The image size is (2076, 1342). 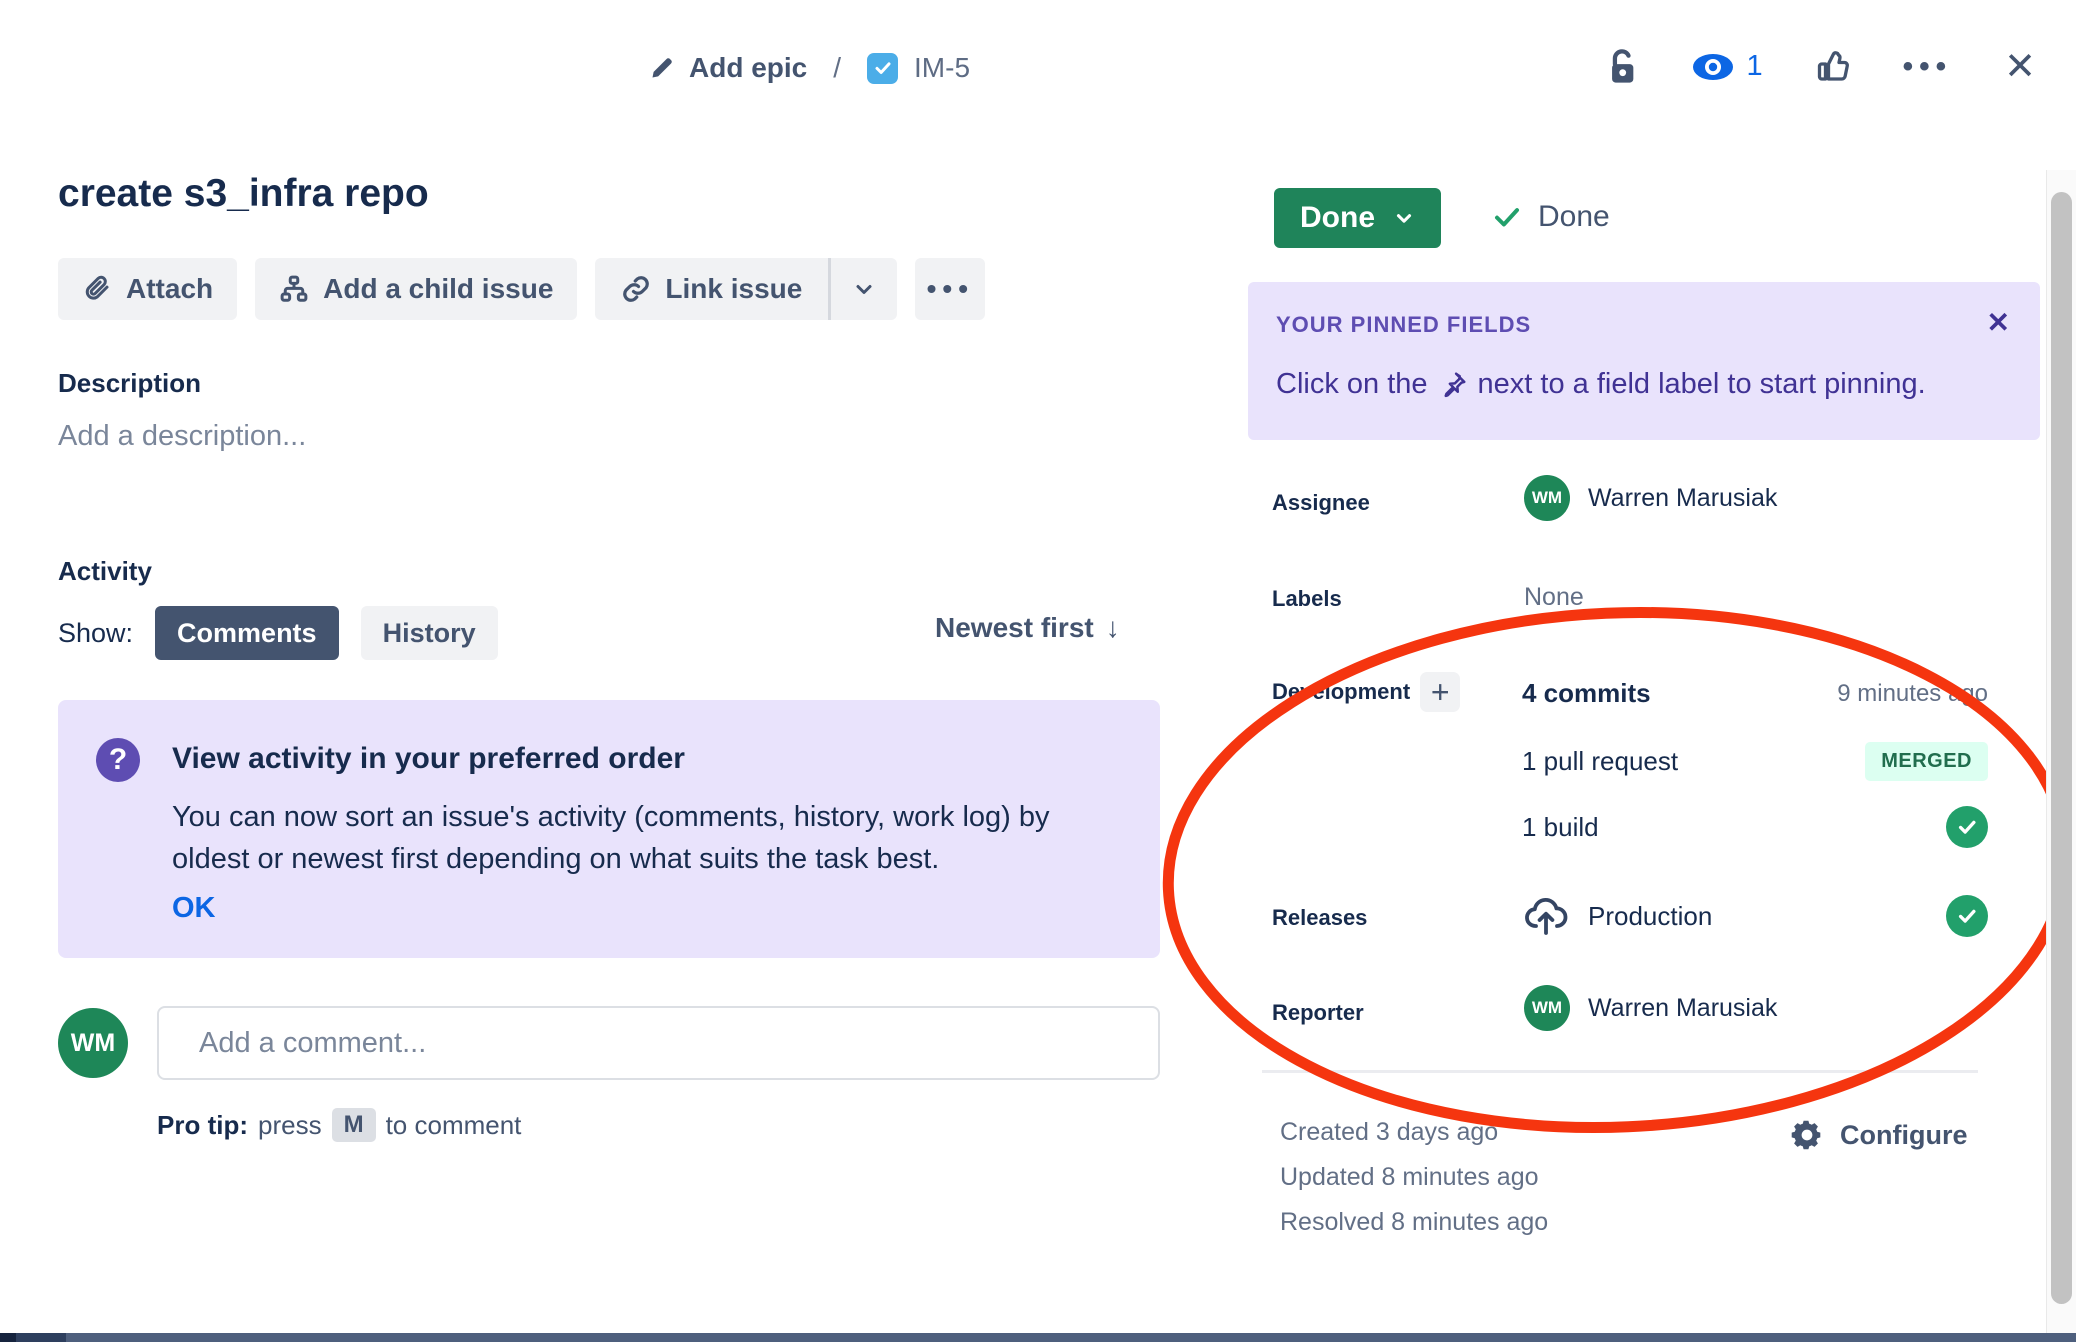 I want to click on resolved-timestamp: Resolved 8 minutes ago, so click(x=1414, y=1222).